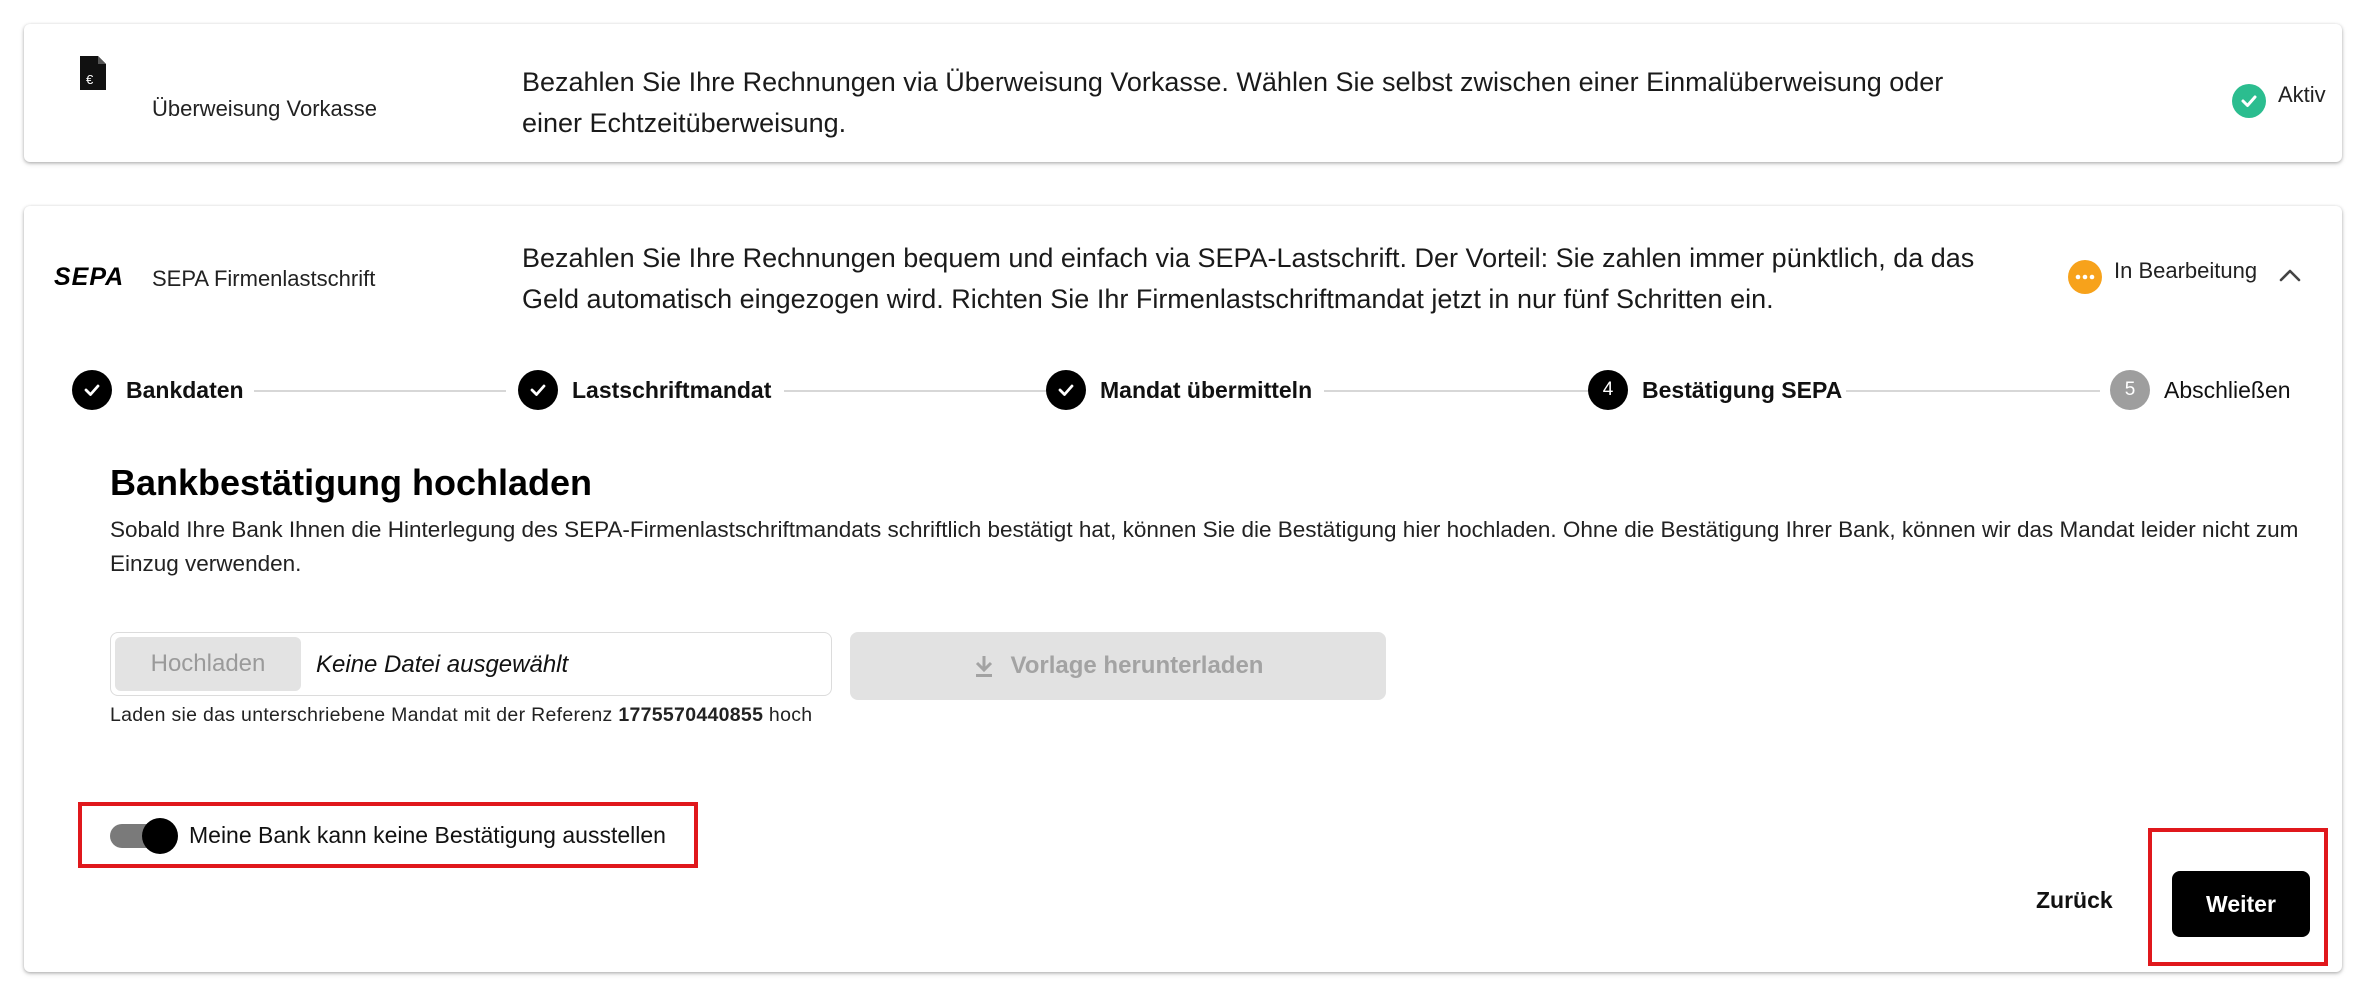 This screenshot has width=2364, height=1003. What do you see at coordinates (265, 108) in the screenshot?
I see `payment-method-name: Überweisung Vorkasse` at bounding box center [265, 108].